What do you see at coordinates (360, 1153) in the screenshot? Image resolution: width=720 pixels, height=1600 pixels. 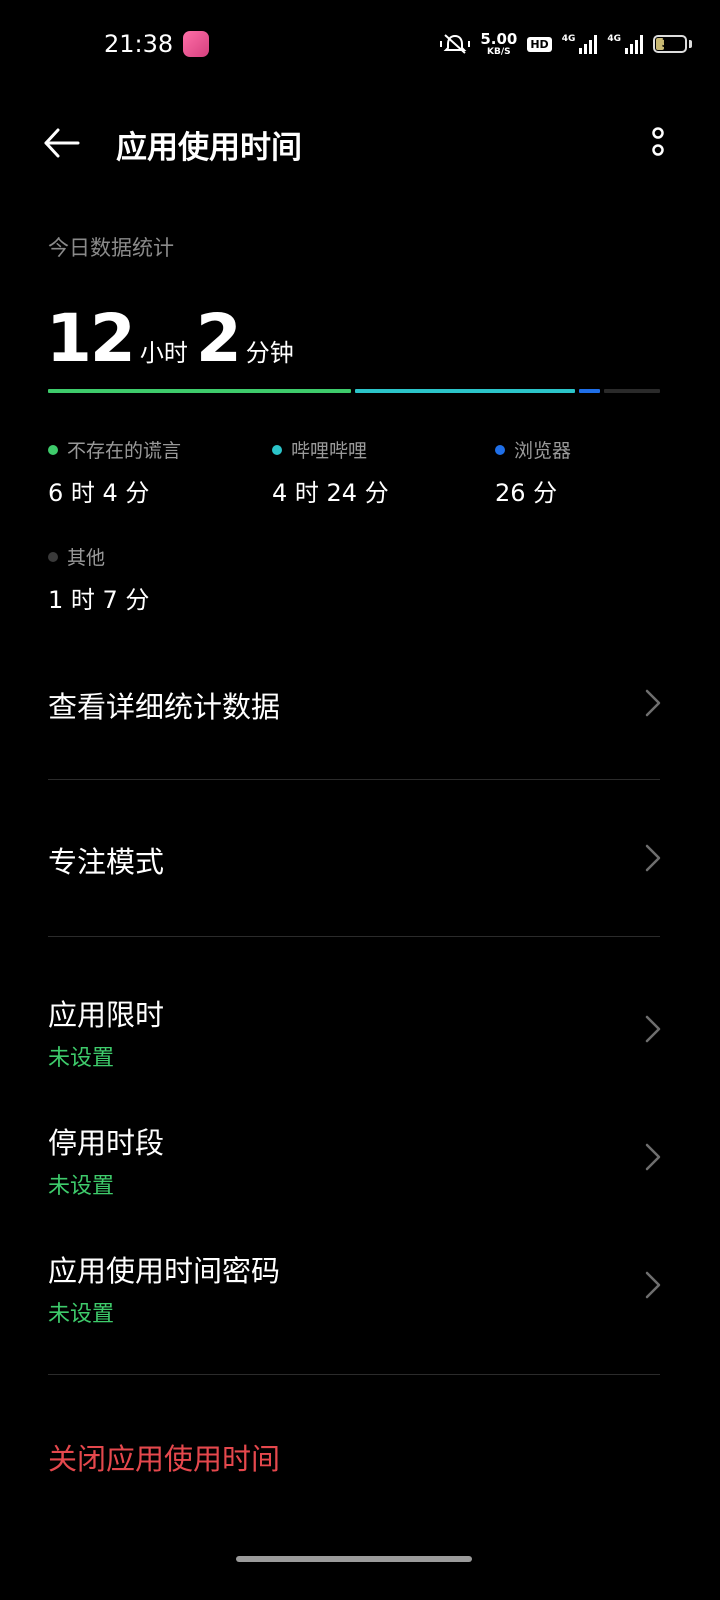 I see `downtime-row: 停用时段 未设置` at bounding box center [360, 1153].